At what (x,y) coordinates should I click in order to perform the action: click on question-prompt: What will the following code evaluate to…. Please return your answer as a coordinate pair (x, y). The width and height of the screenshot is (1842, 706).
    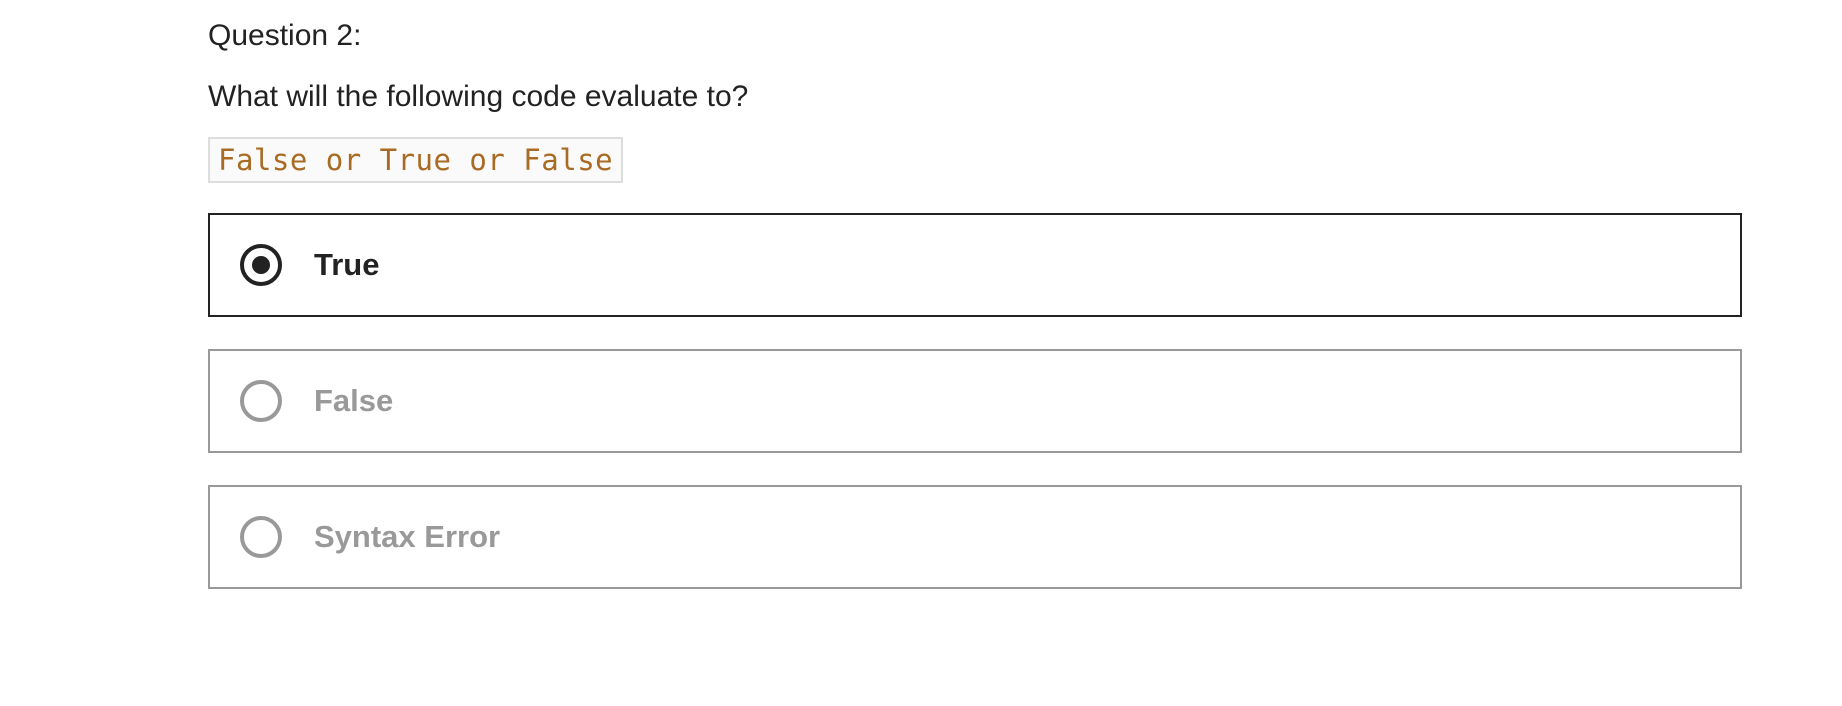
    Looking at the image, I should click on (478, 96).